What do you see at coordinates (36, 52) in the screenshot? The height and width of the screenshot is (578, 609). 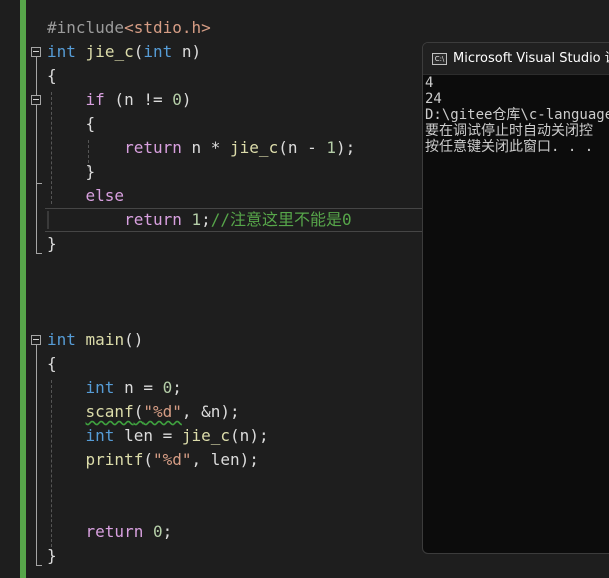 I see `fold-toggle-jie-c` at bounding box center [36, 52].